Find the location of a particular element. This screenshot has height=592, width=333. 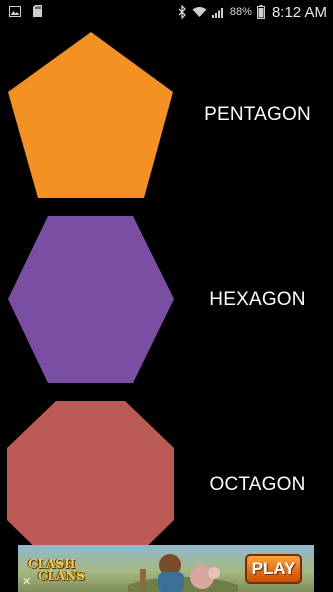

ad-banner: CLASH CLANS PLAY ✕ is located at coordinates (166, 568).